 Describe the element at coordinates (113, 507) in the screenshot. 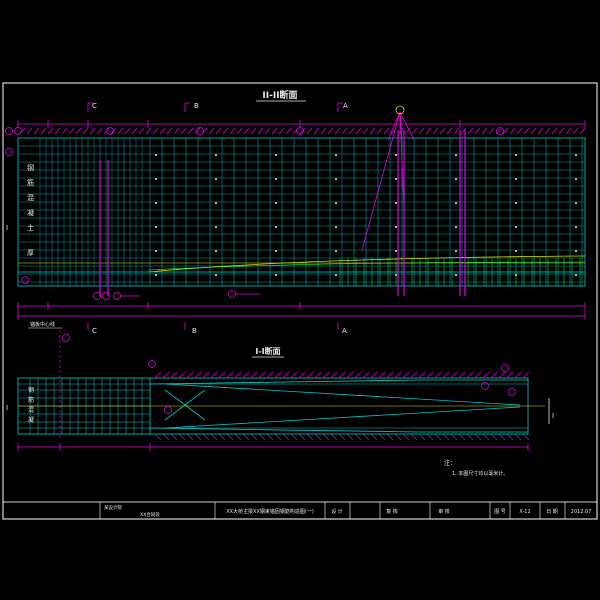

I see `titleblock-company: 某设计院` at that location.